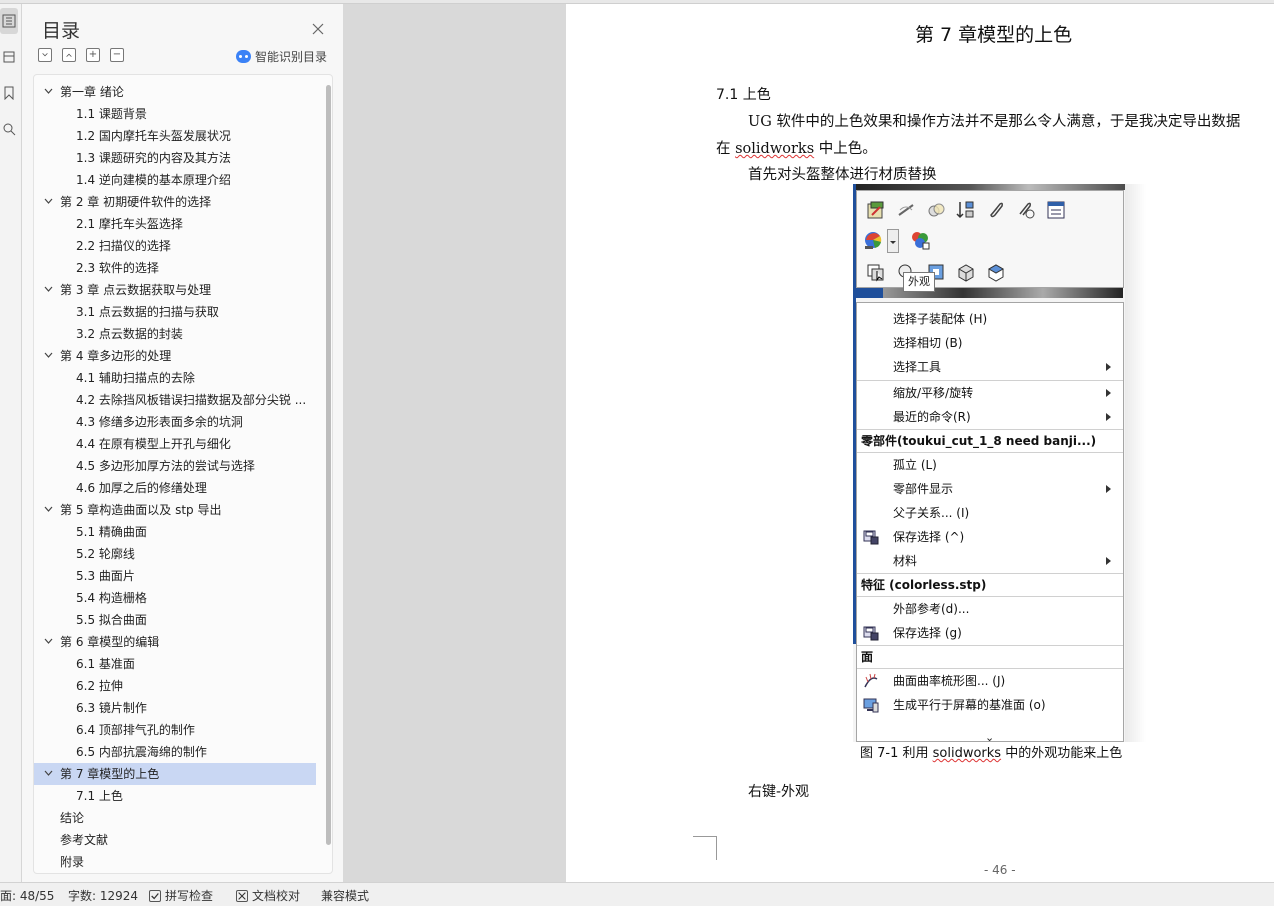 The image size is (1274, 906). Describe the element at coordinates (175, 268) in the screenshot. I see `toc-item: 2.3 软件的选择` at that location.